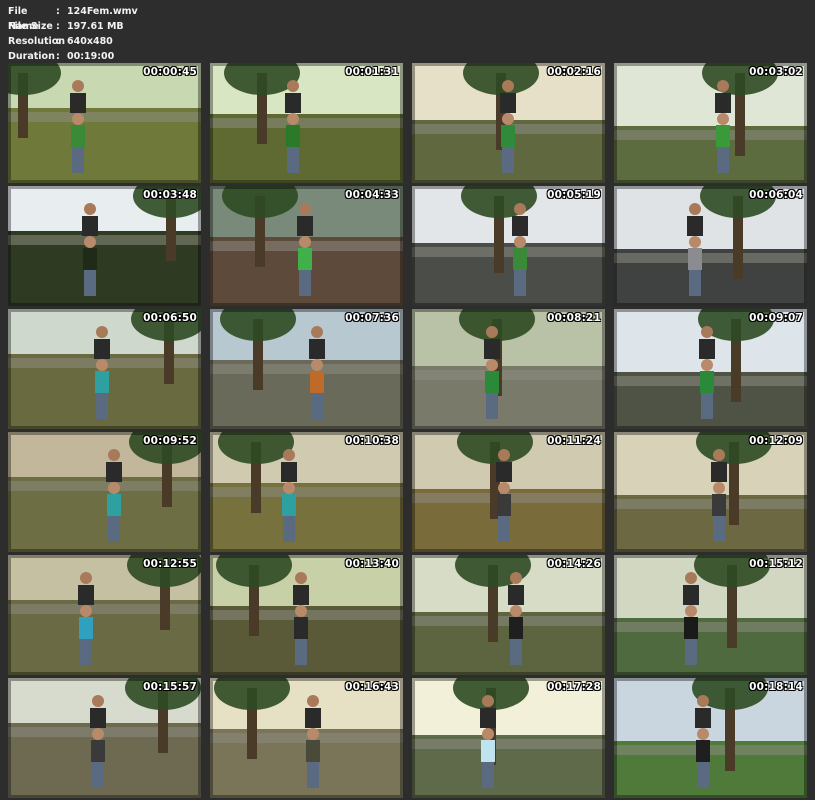 This screenshot has width=815, height=800. What do you see at coordinates (574, 195) in the screenshot?
I see `thumbnail-timestamp: 00:05:19` at bounding box center [574, 195].